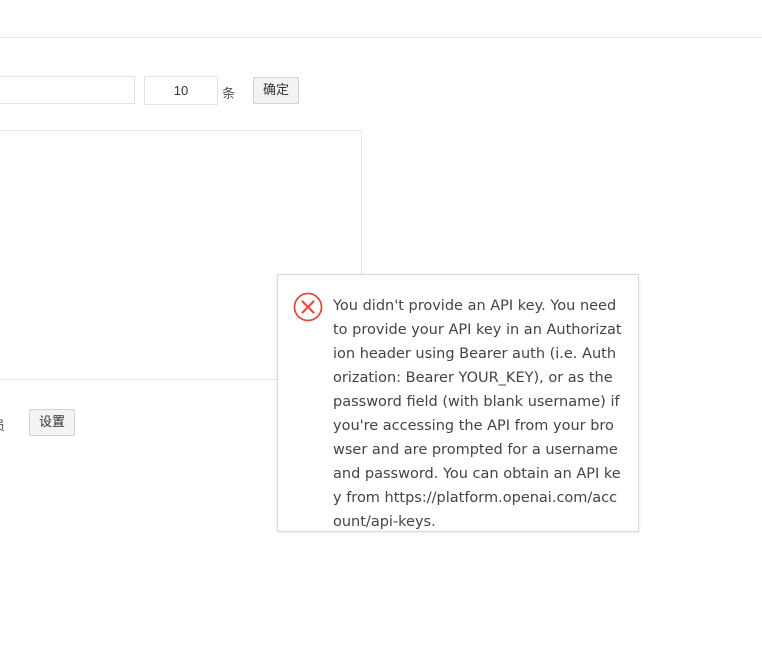  What do you see at coordinates (52, 422) in the screenshot?
I see `settings-button: 设置` at bounding box center [52, 422].